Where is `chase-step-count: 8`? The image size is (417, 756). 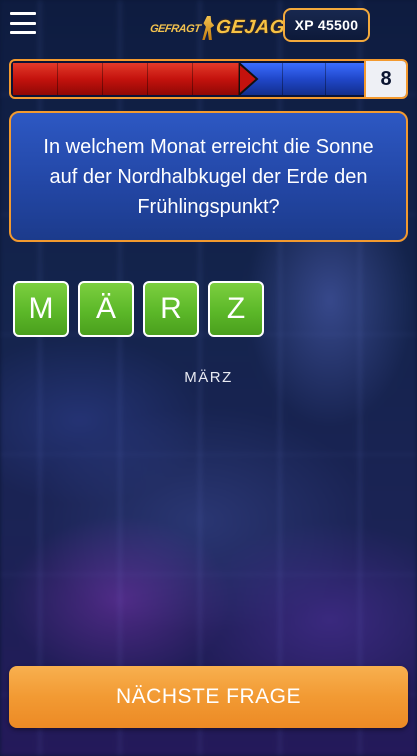
chase-step-count: 8 is located at coordinates (385, 79).